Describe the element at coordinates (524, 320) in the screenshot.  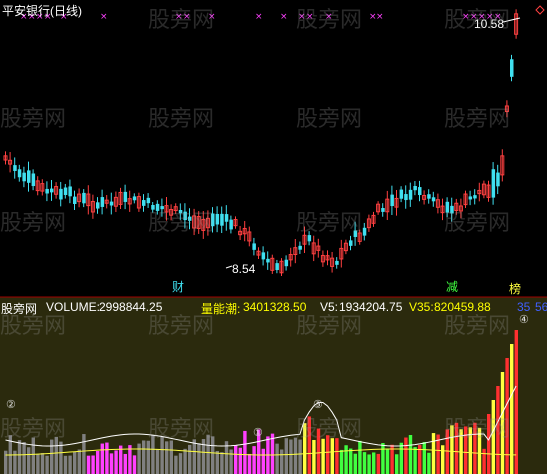
I see `circle-marker-4: ④` at that location.